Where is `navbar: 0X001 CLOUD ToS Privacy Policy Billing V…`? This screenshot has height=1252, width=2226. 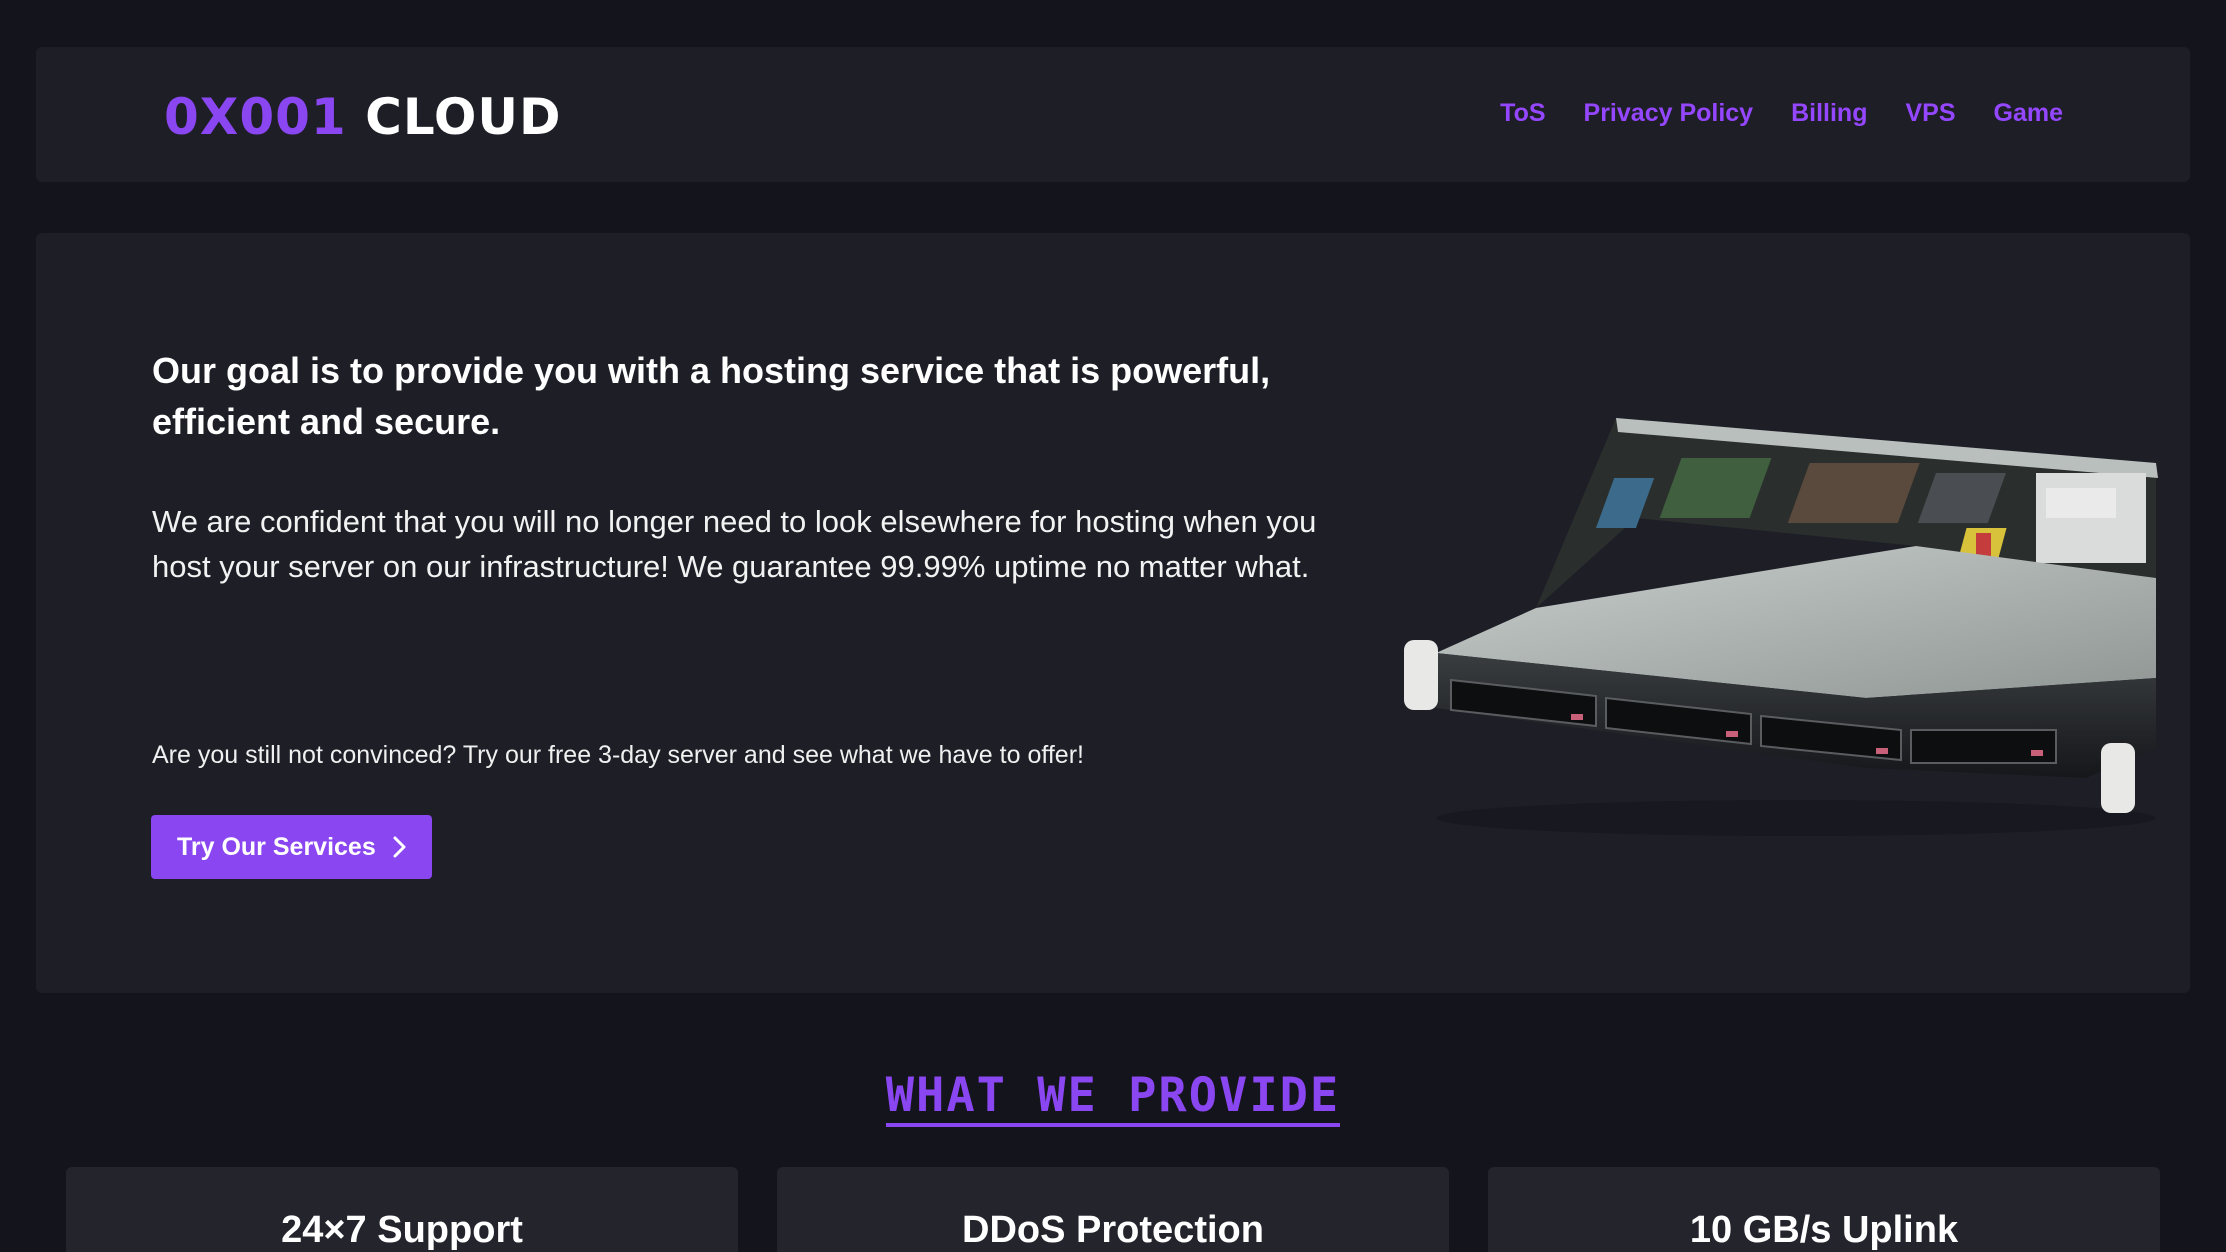 navbar: 0X001 CLOUD ToS Privacy Policy Billing V… is located at coordinates (1113, 114).